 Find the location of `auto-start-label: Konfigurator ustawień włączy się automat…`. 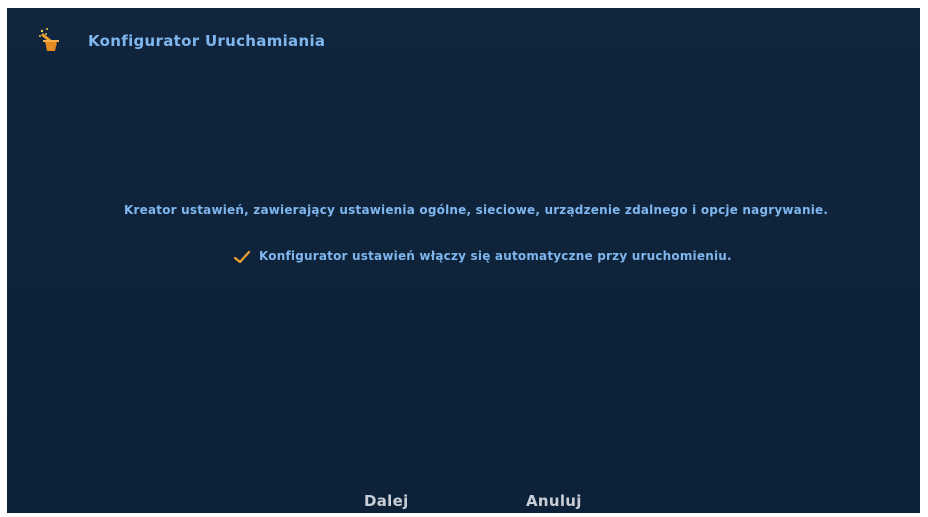

auto-start-label: Konfigurator ustawień włączy się automat… is located at coordinates (495, 256).